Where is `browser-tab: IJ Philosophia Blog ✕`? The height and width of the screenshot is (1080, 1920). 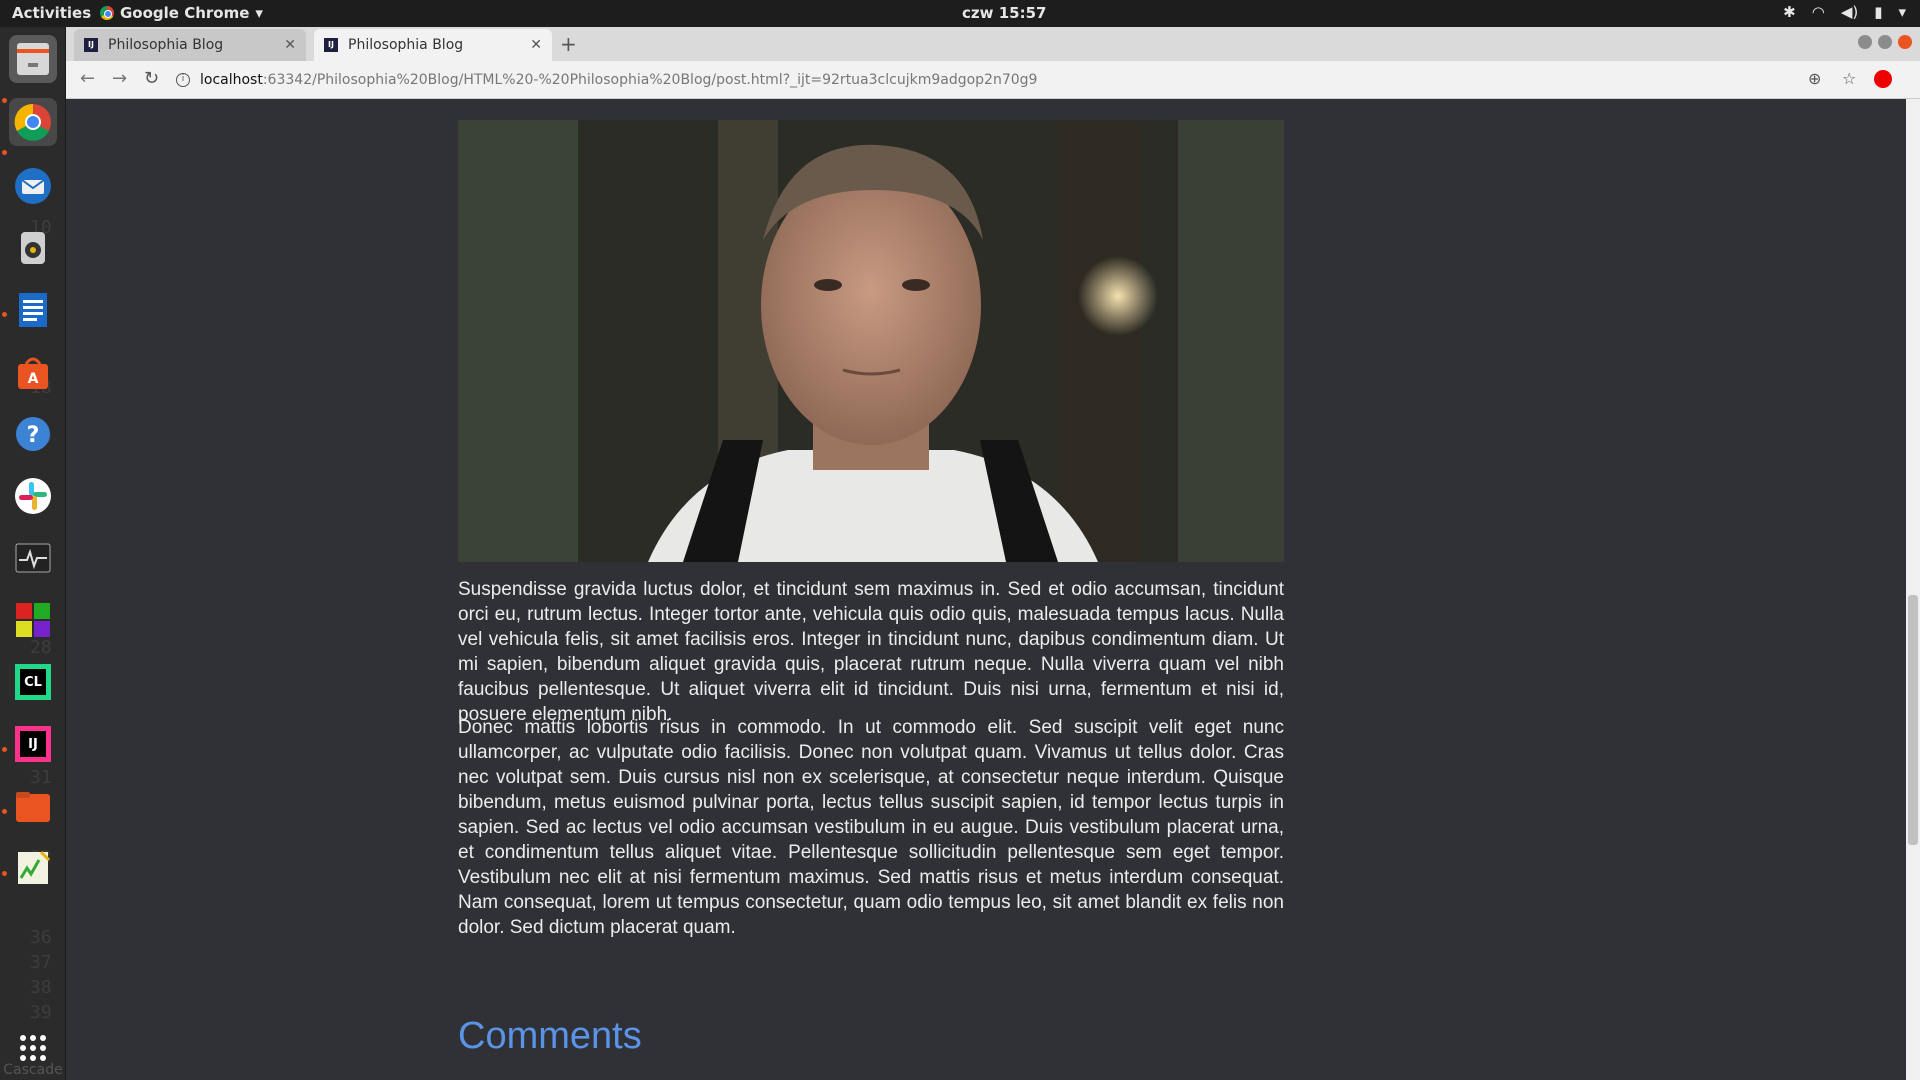 browser-tab: IJ Philosophia Blog ✕ is located at coordinates (190, 45).